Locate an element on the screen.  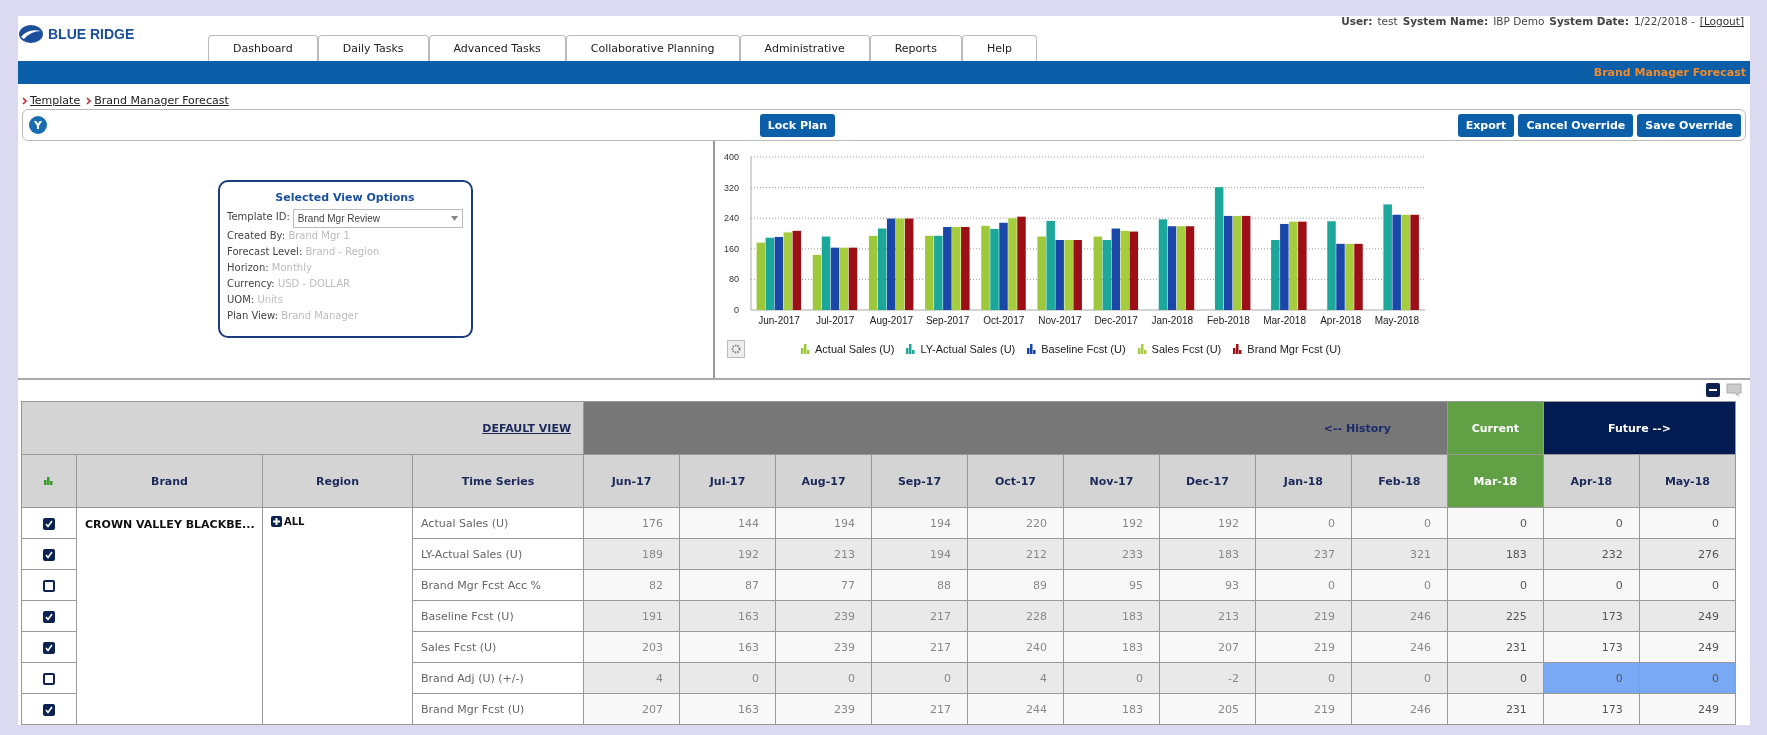
table-cell: 203 is located at coordinates (631, 647).